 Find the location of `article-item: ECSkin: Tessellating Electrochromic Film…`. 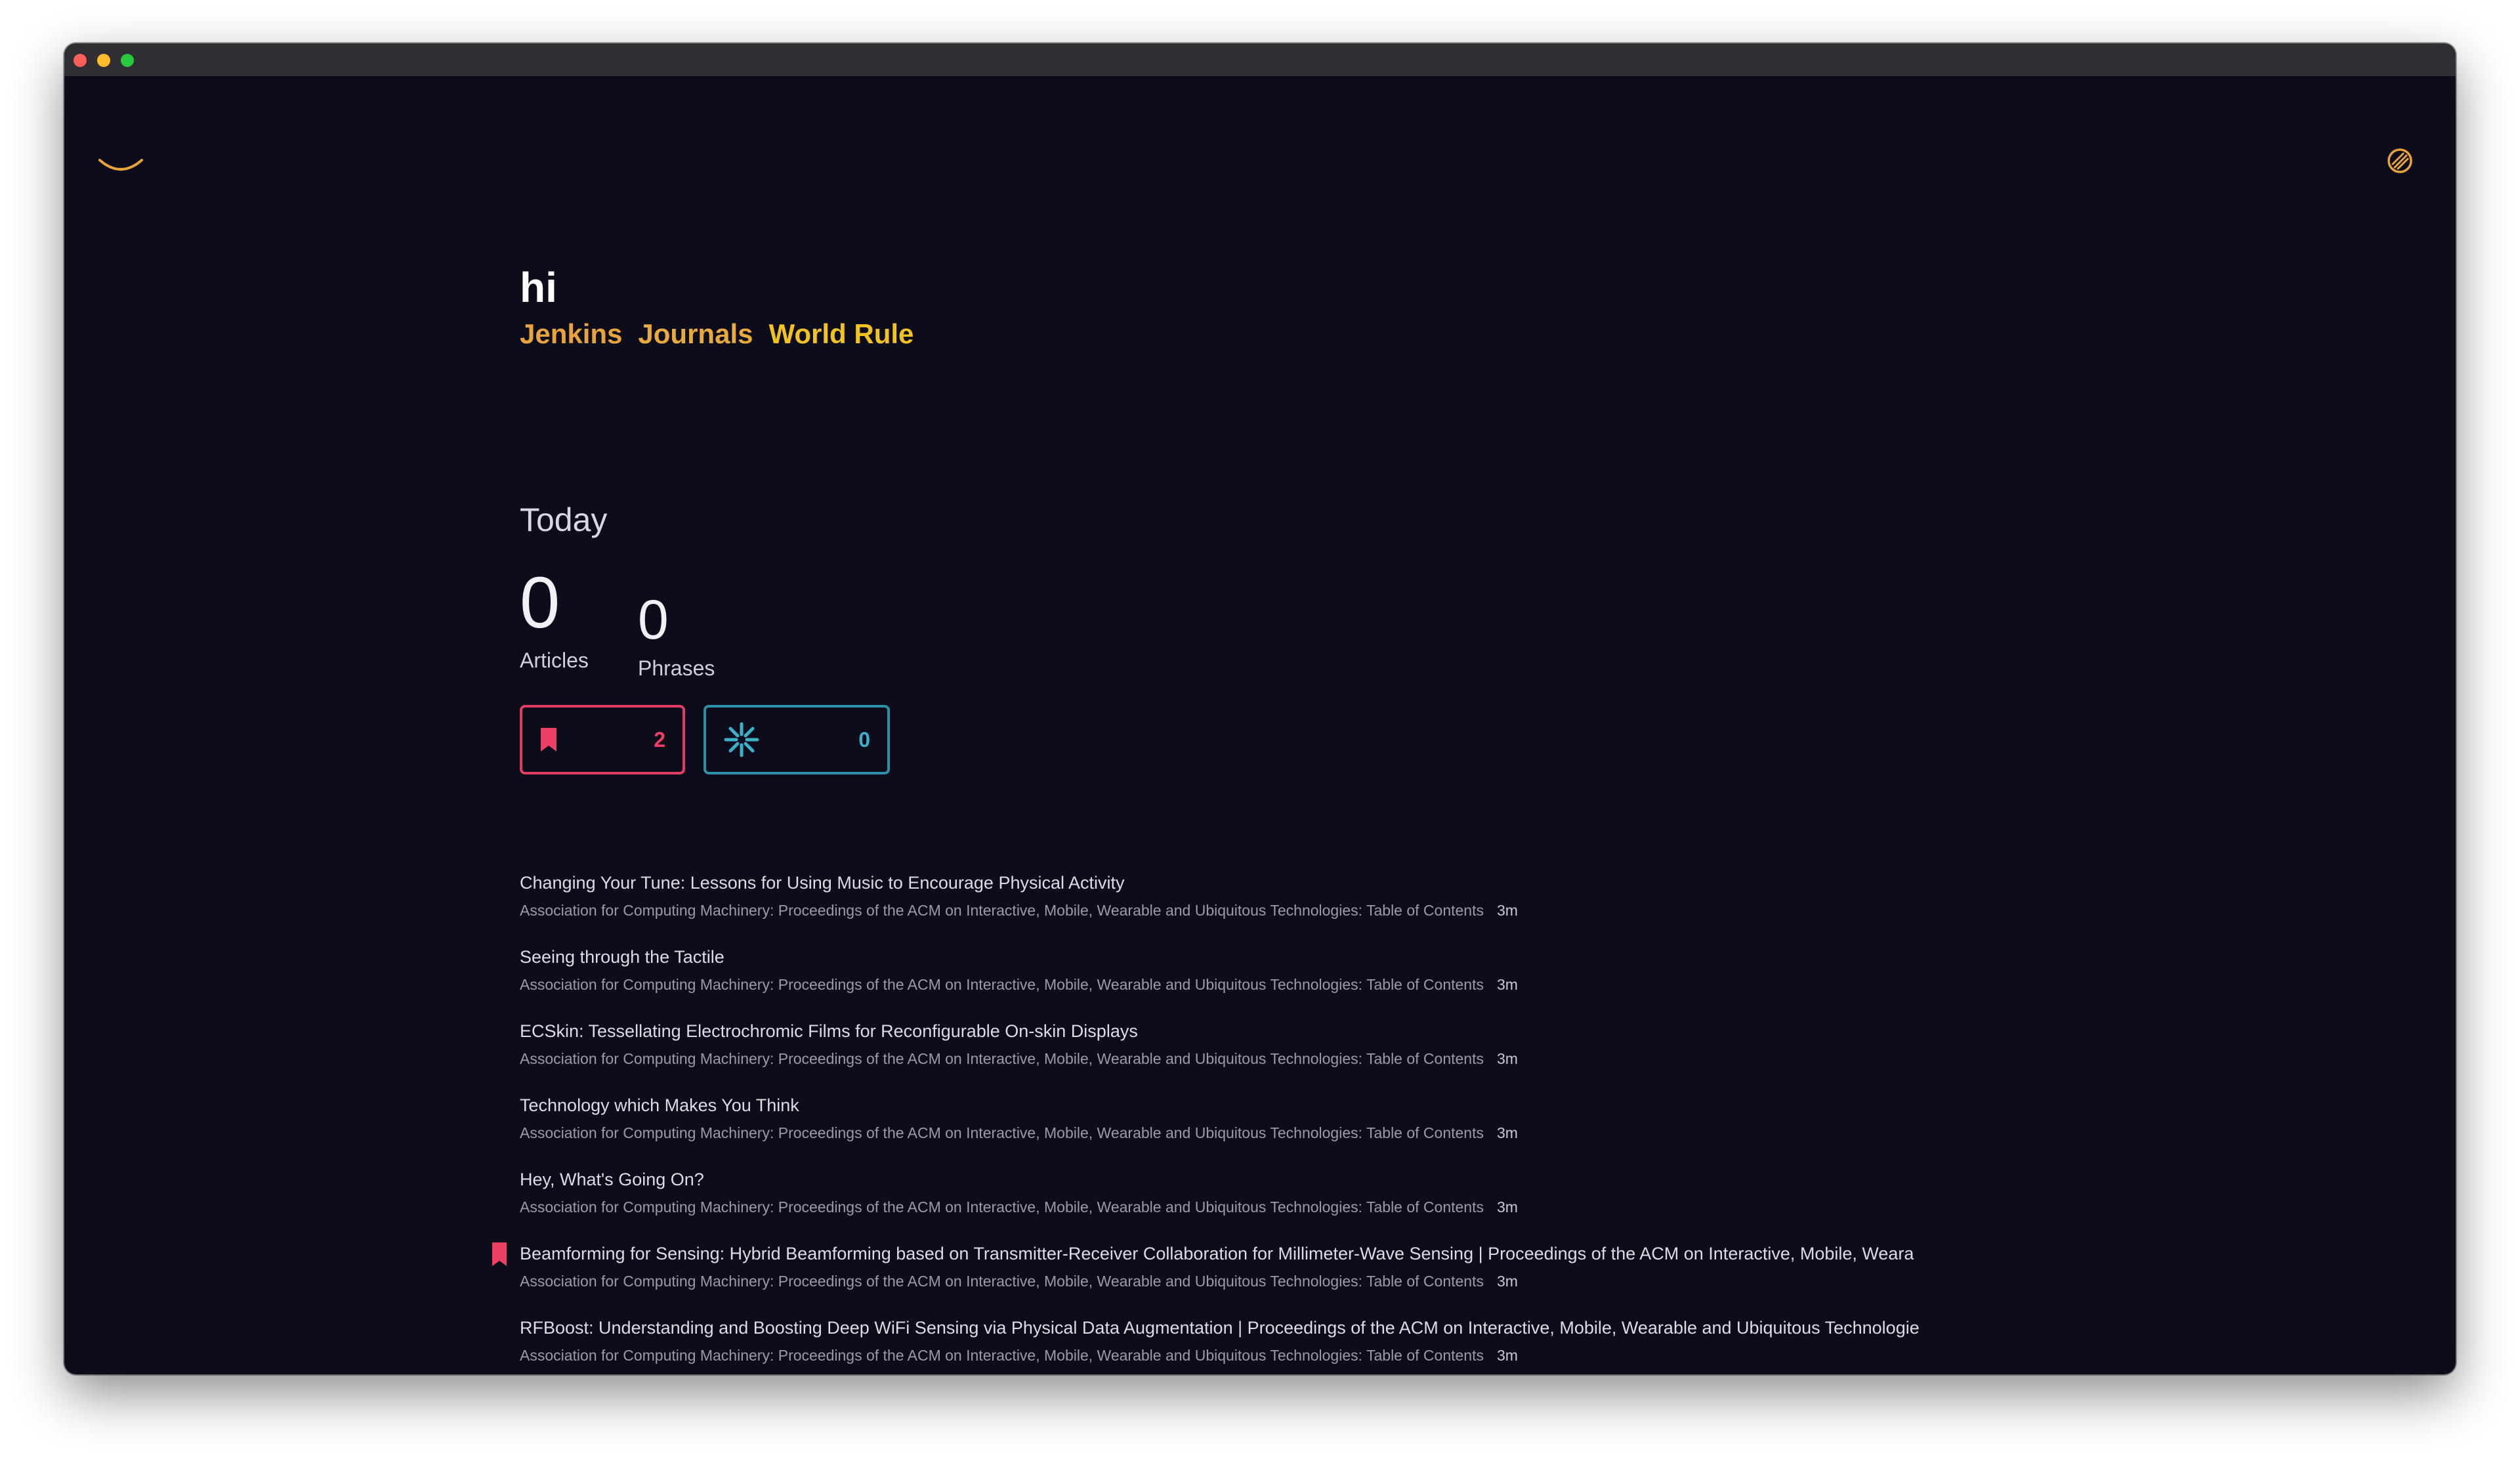

article-item: ECSkin: Tessellating Electrochromic Film… is located at coordinates (1471, 1057).